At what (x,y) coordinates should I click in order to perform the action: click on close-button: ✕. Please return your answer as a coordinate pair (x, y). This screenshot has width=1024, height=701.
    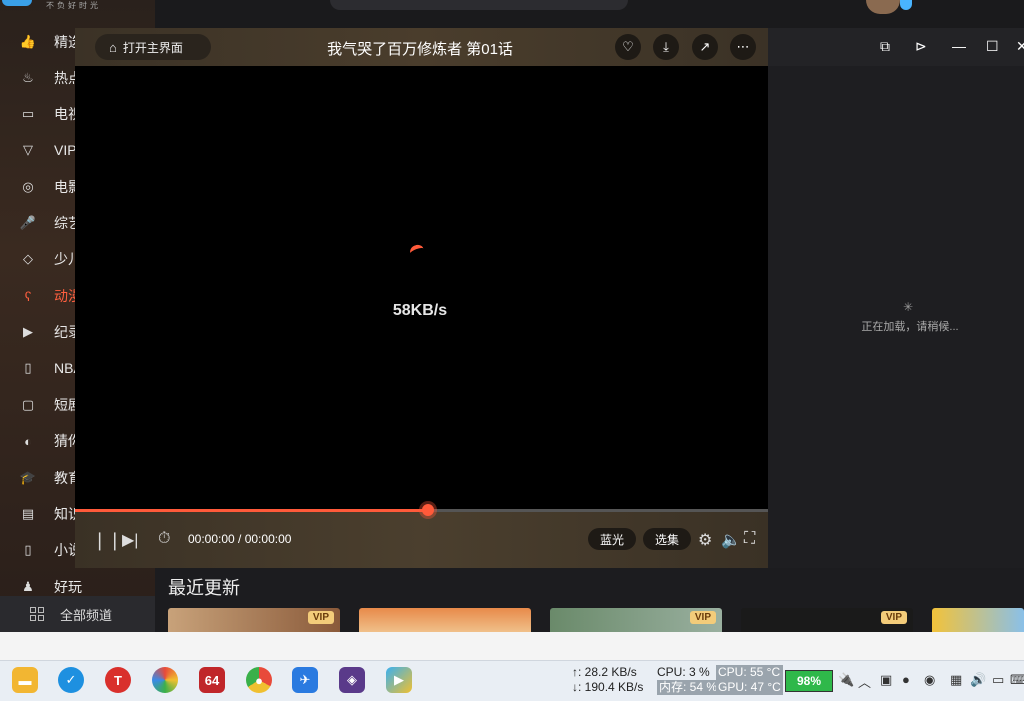
    Looking at the image, I should click on (1020, 46).